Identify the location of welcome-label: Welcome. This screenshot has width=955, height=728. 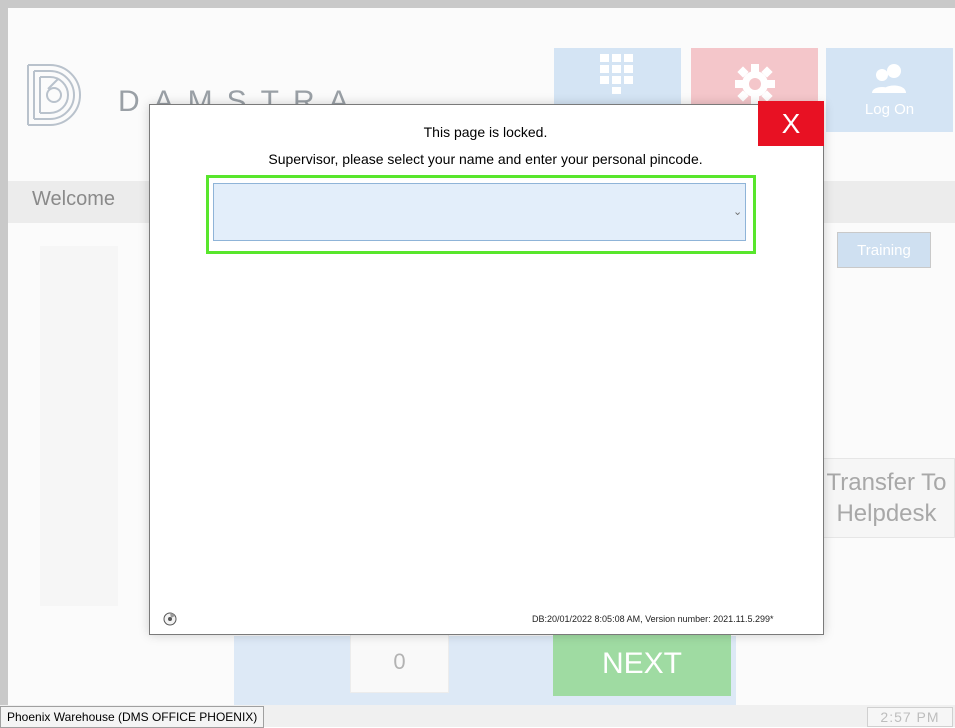
(73, 199).